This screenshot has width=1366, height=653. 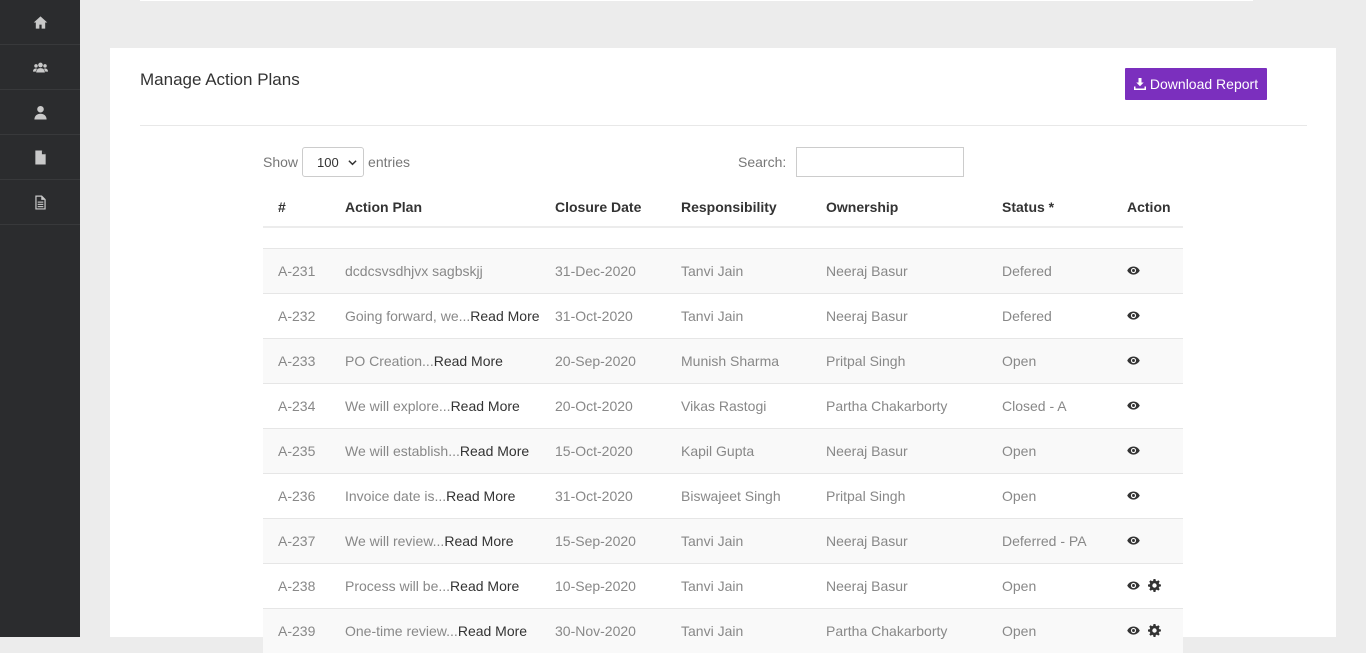 What do you see at coordinates (1049, 316) in the screenshot?
I see `cell-status: Defered` at bounding box center [1049, 316].